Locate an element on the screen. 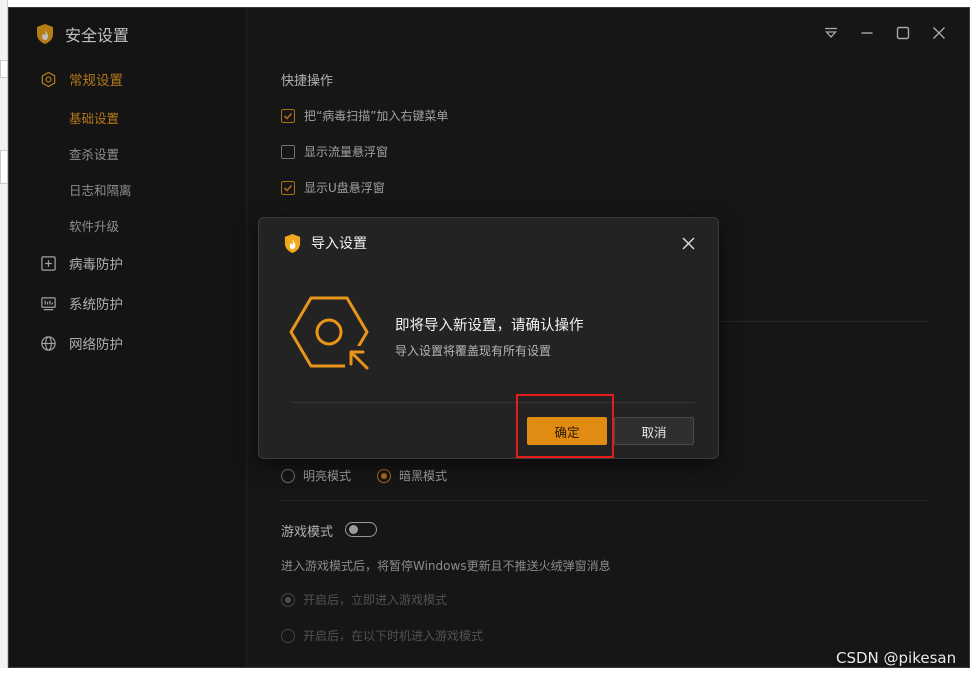  close-icon is located at coordinates (688, 243).